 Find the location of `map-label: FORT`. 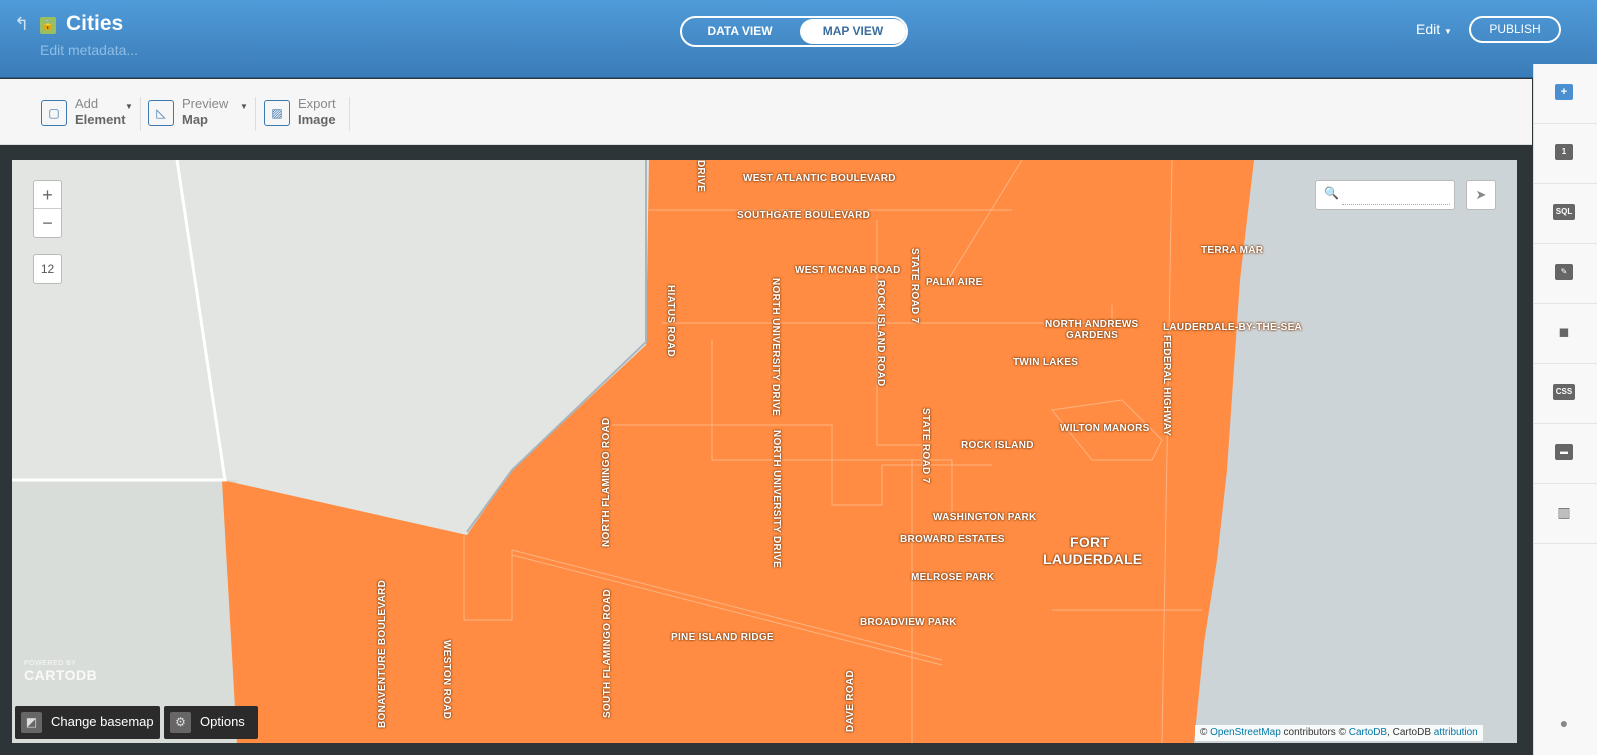

map-label: FORT is located at coordinates (1090, 542).